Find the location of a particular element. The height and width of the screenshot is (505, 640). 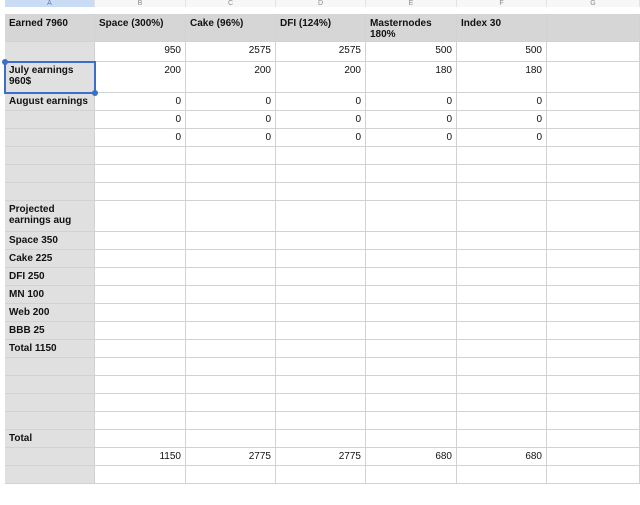

cell-a17: Total 1150 is located at coordinates (50, 349).